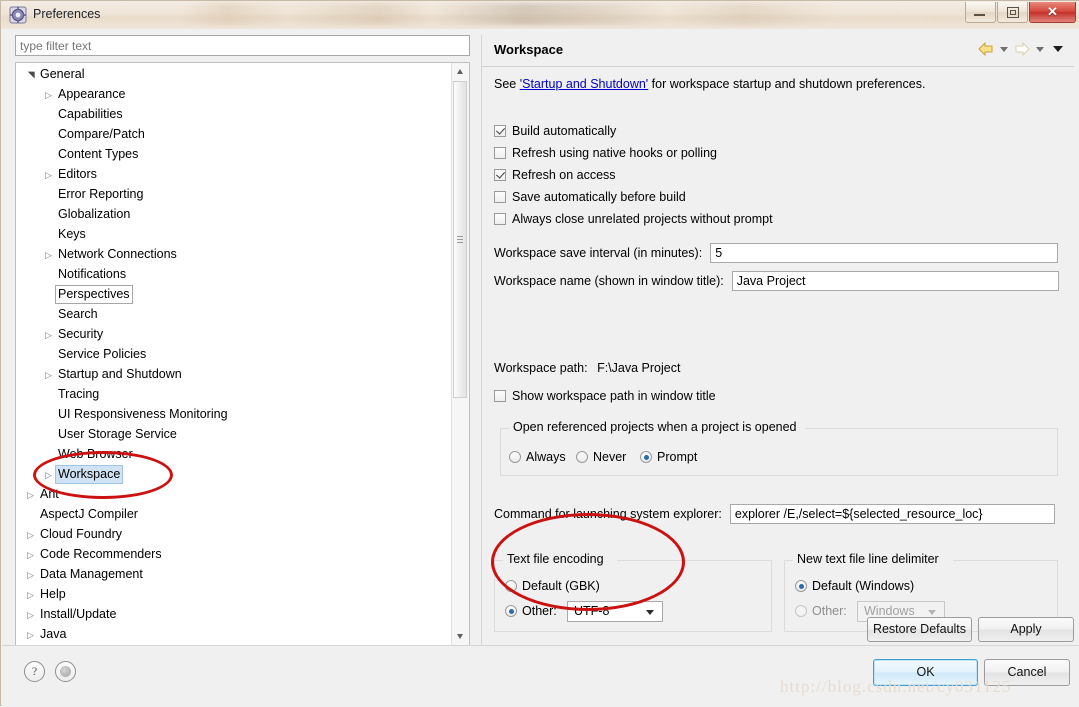 The width and height of the screenshot is (1079, 707). What do you see at coordinates (231, 235) in the screenshot?
I see `tree-item-keys: Keys` at bounding box center [231, 235].